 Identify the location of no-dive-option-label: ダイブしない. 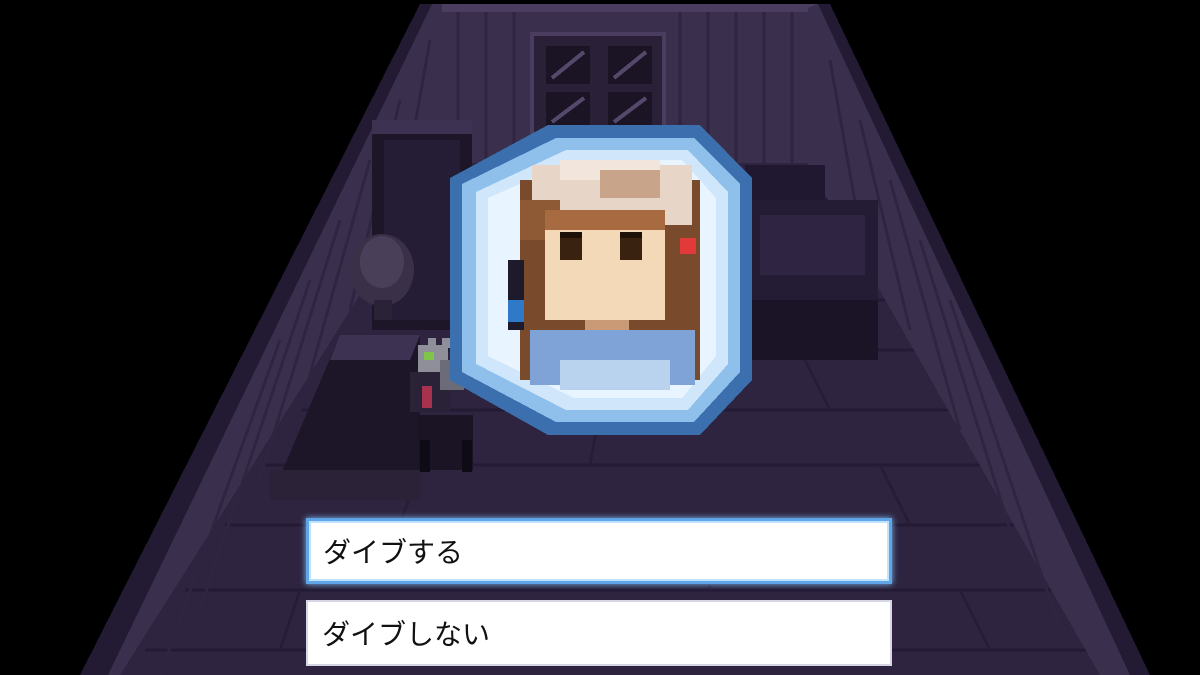
(406, 634).